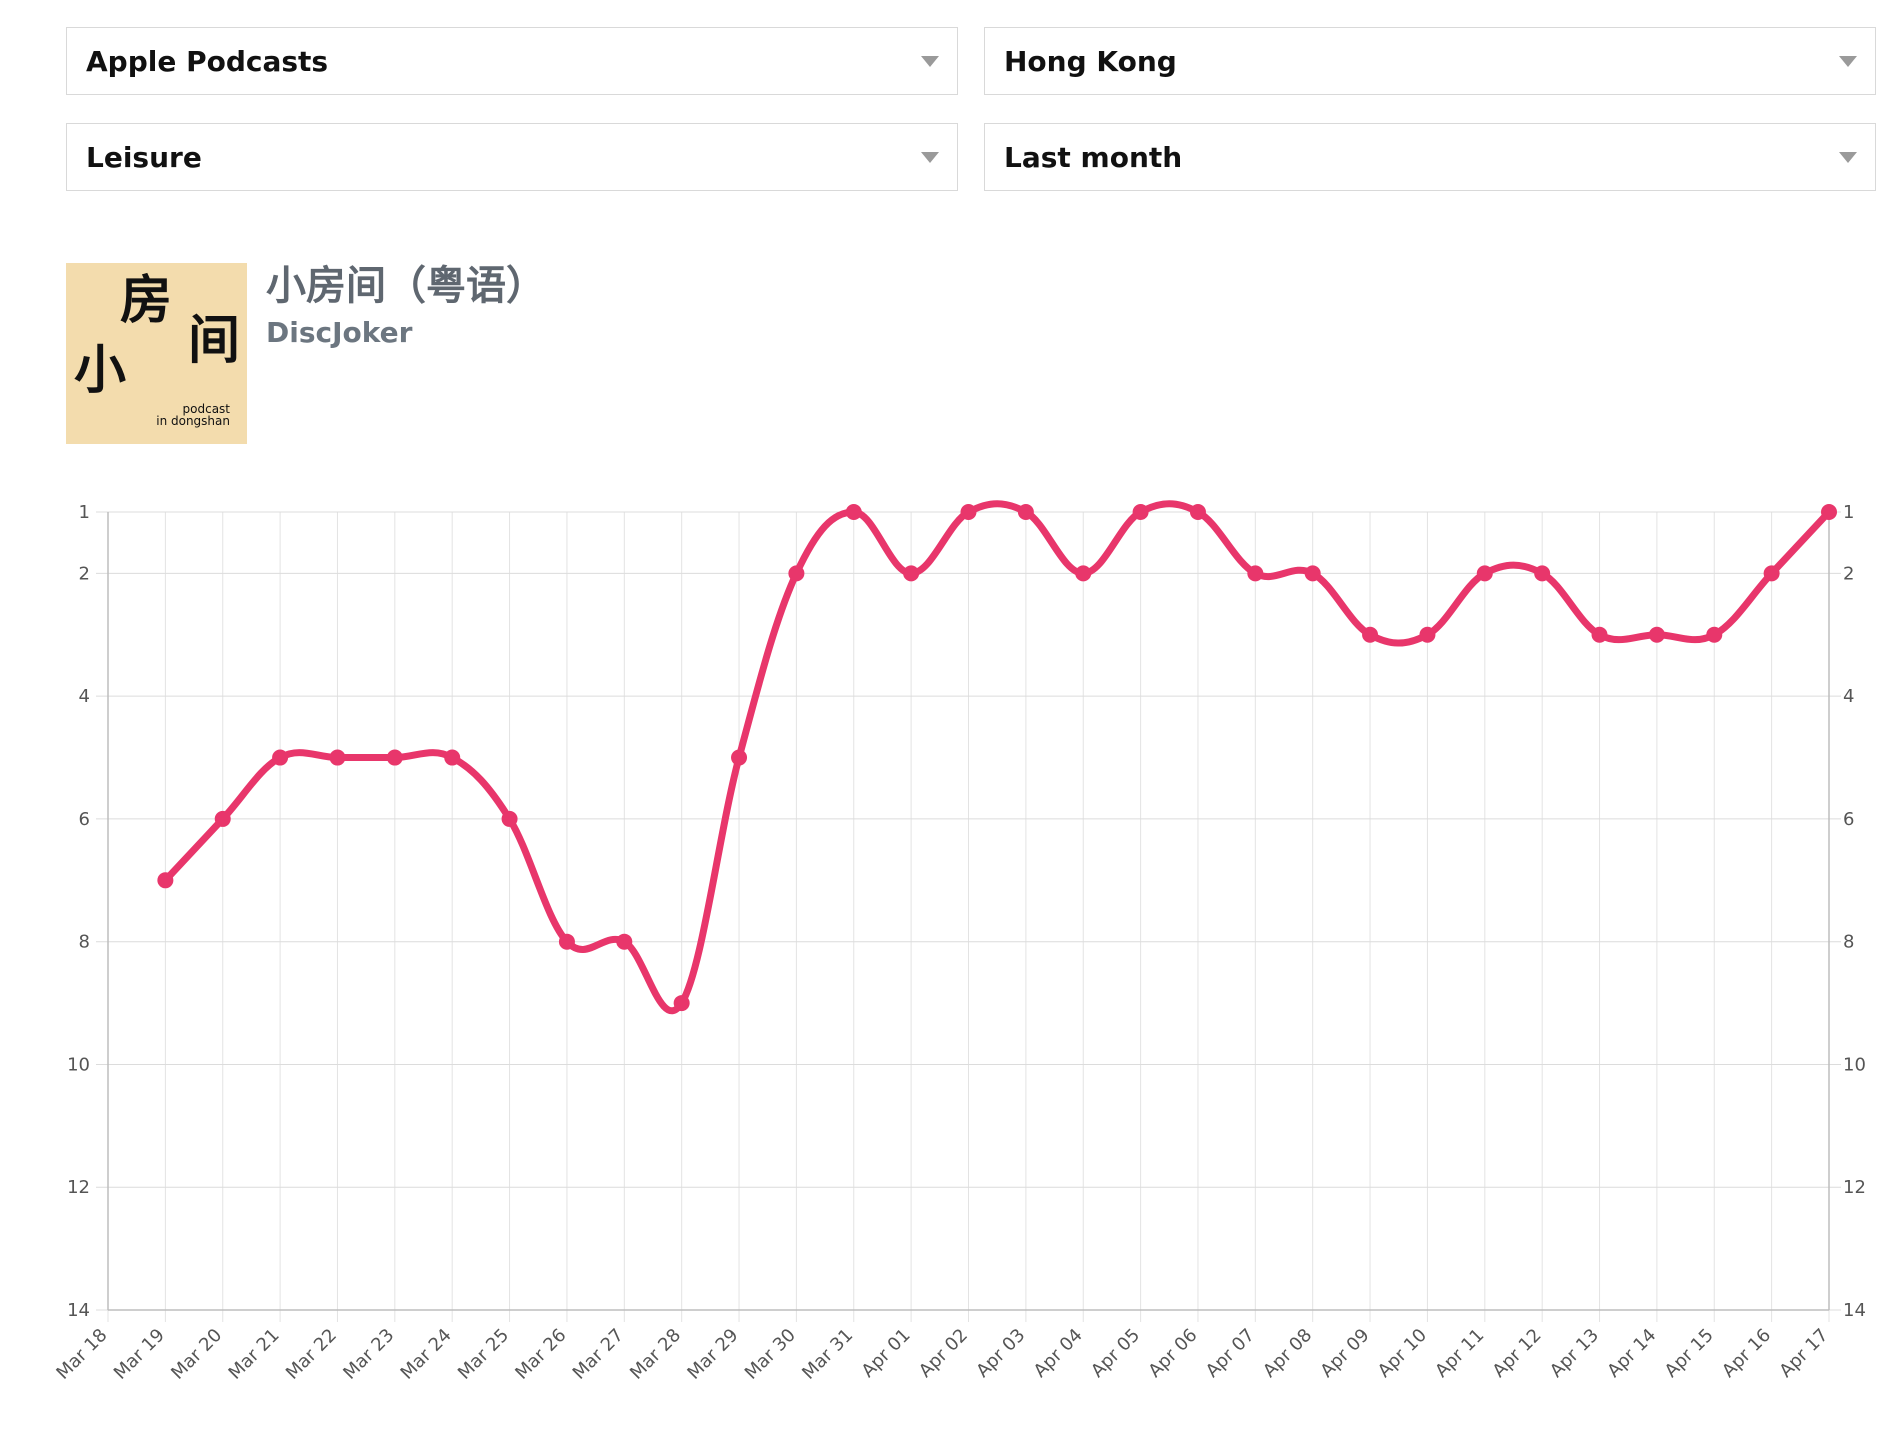  What do you see at coordinates (512, 61) in the screenshot?
I see `platform-select: Apple Podcasts` at bounding box center [512, 61].